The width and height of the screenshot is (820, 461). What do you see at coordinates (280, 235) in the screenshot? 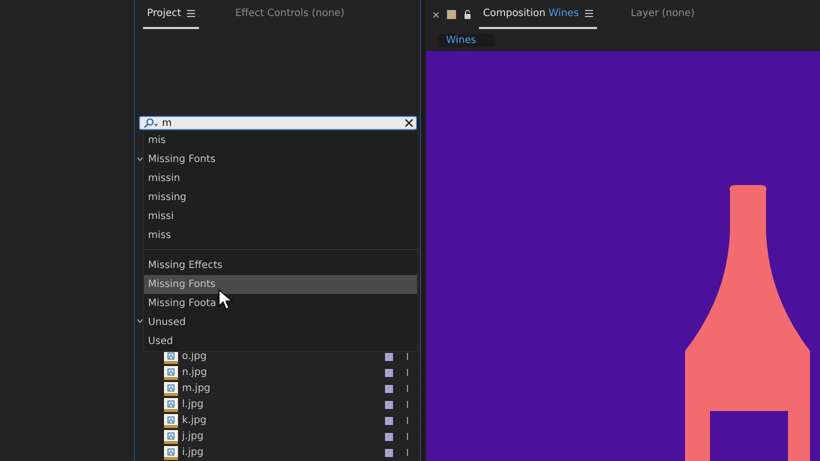
I see `menu-item: miss` at bounding box center [280, 235].